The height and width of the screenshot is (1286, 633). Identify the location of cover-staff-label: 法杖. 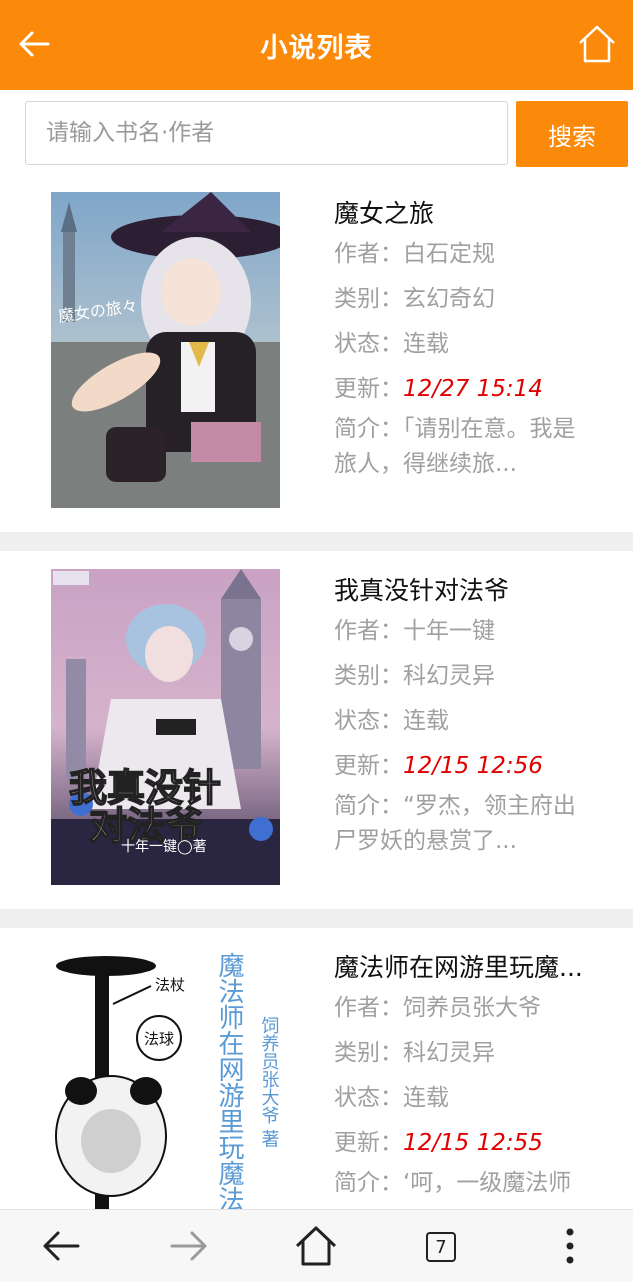
(170, 985).